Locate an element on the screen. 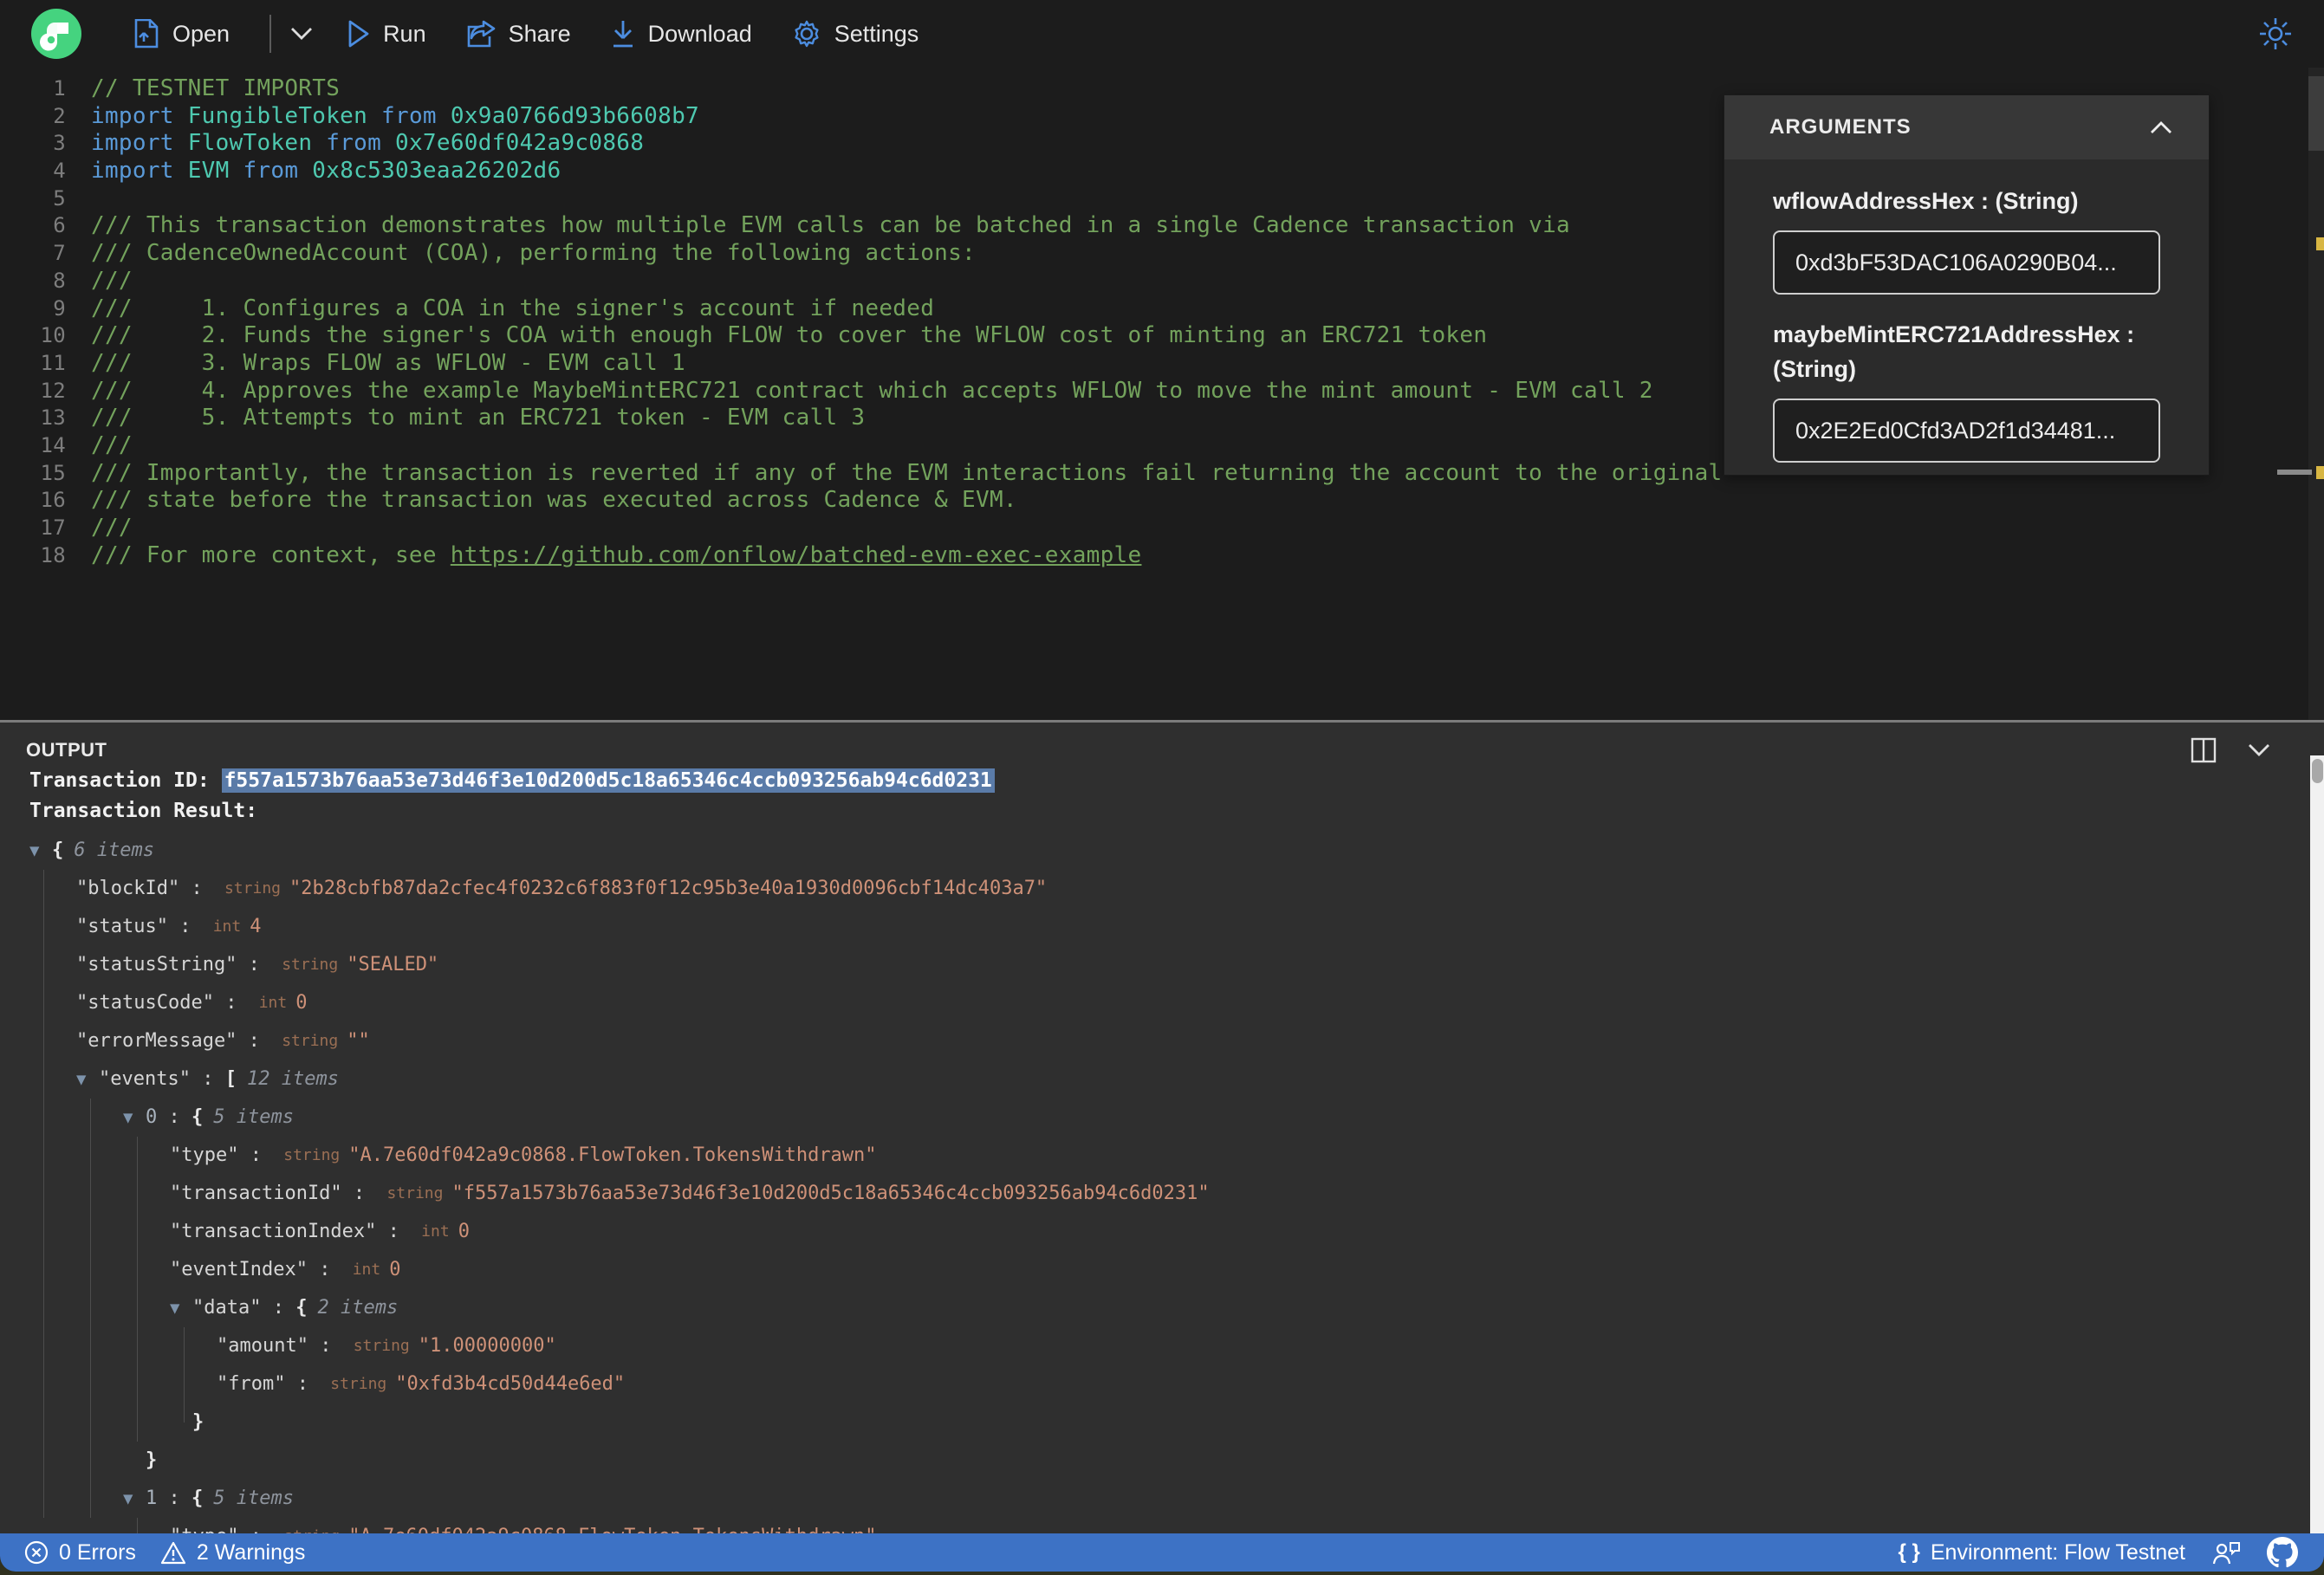 This screenshot has height=1575, width=2324. code-token: from is located at coordinates (271, 171).